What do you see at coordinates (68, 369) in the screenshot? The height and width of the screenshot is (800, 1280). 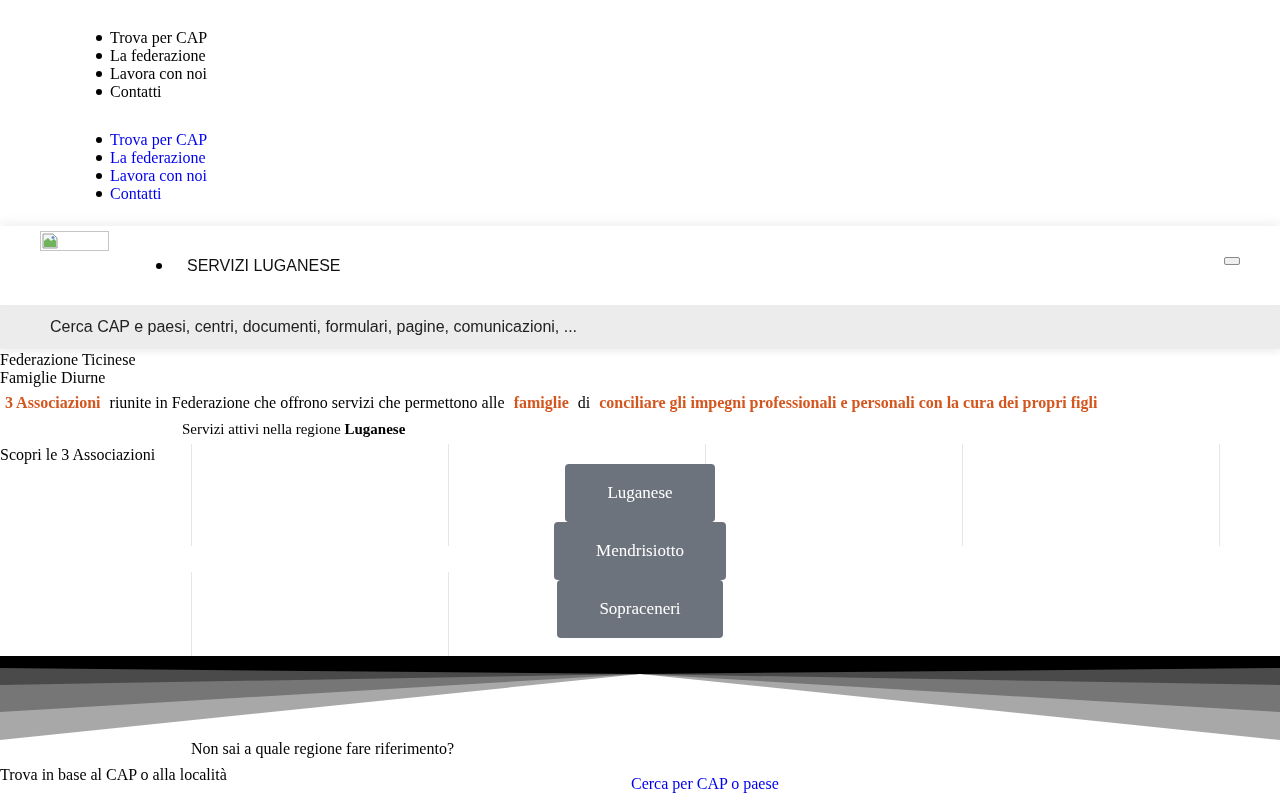 I see `site-title: Federazione Ticinese Famiglie Diurne` at bounding box center [68, 369].